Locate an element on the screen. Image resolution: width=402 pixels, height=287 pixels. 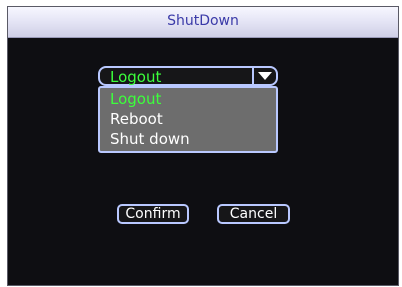
option-logout: Logout is located at coordinates (188, 99).